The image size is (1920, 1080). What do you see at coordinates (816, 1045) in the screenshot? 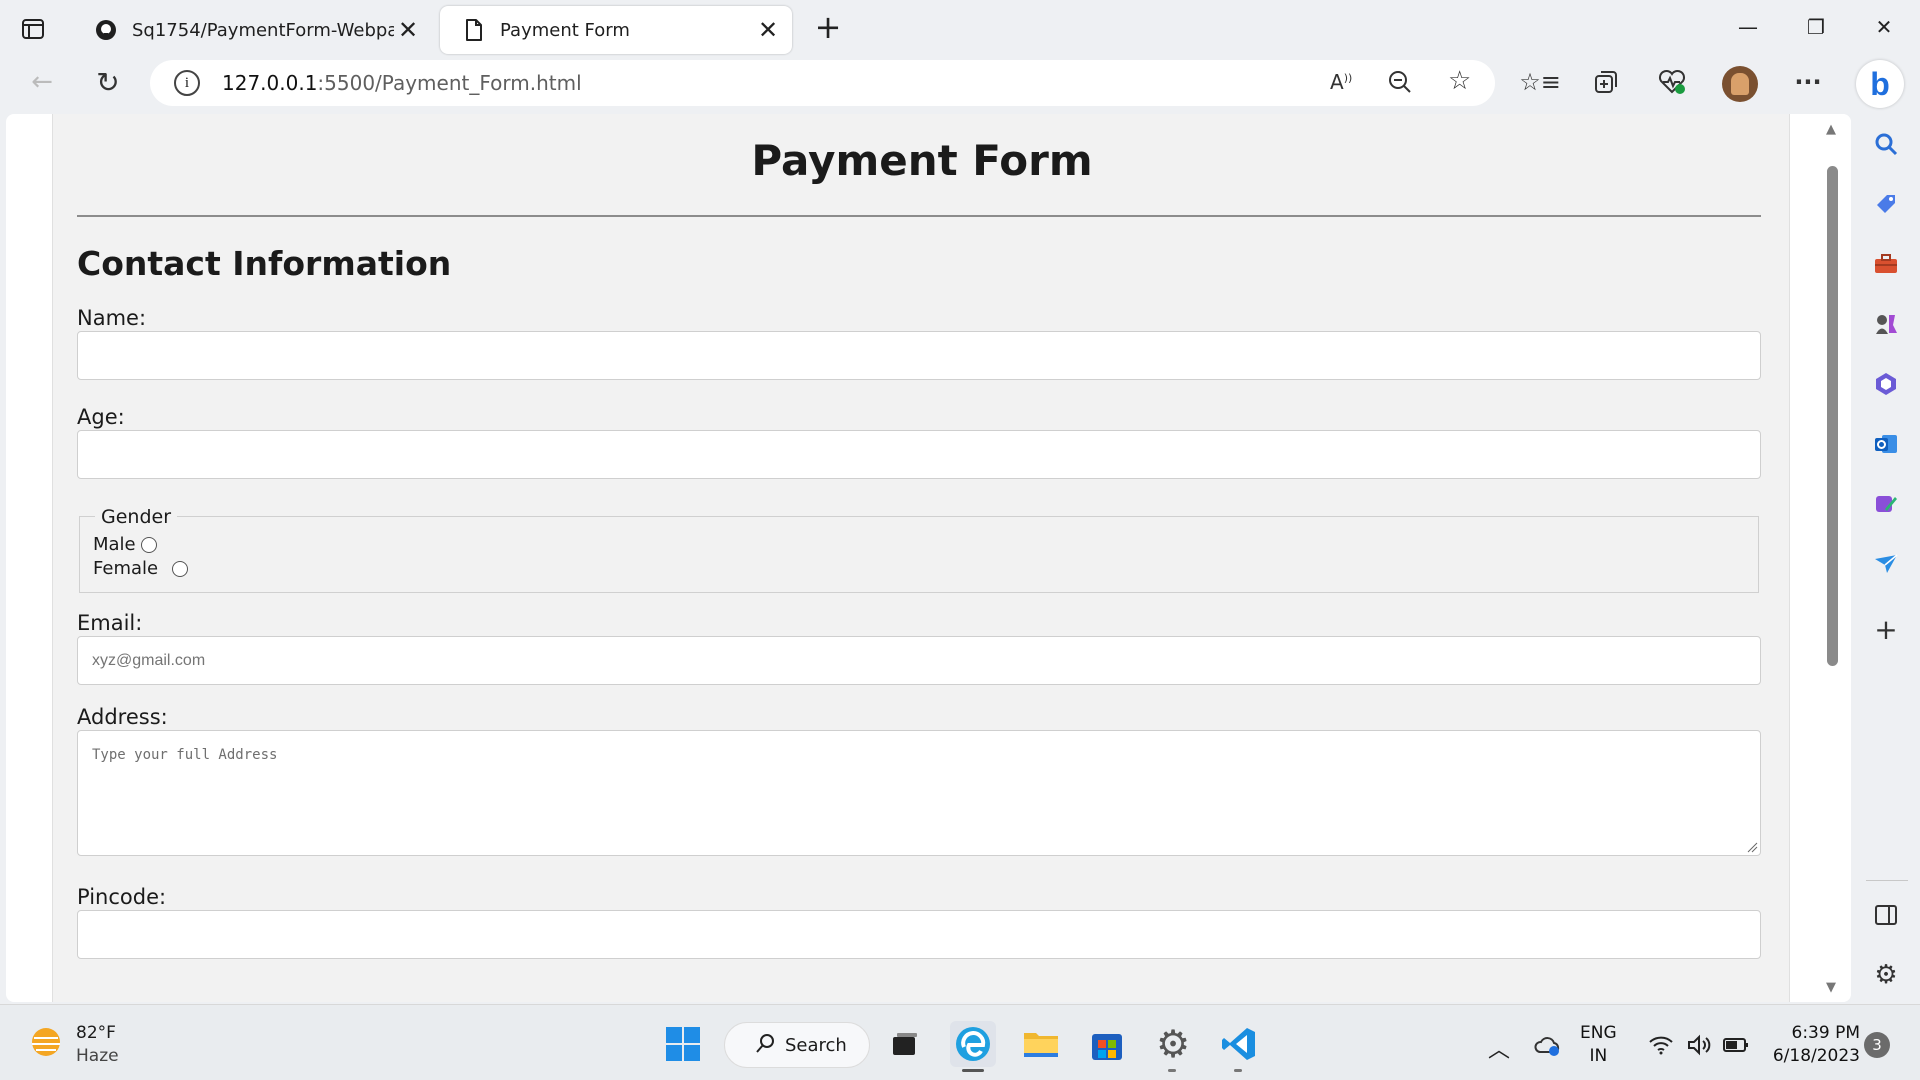
I see `search-label: Search` at bounding box center [816, 1045].